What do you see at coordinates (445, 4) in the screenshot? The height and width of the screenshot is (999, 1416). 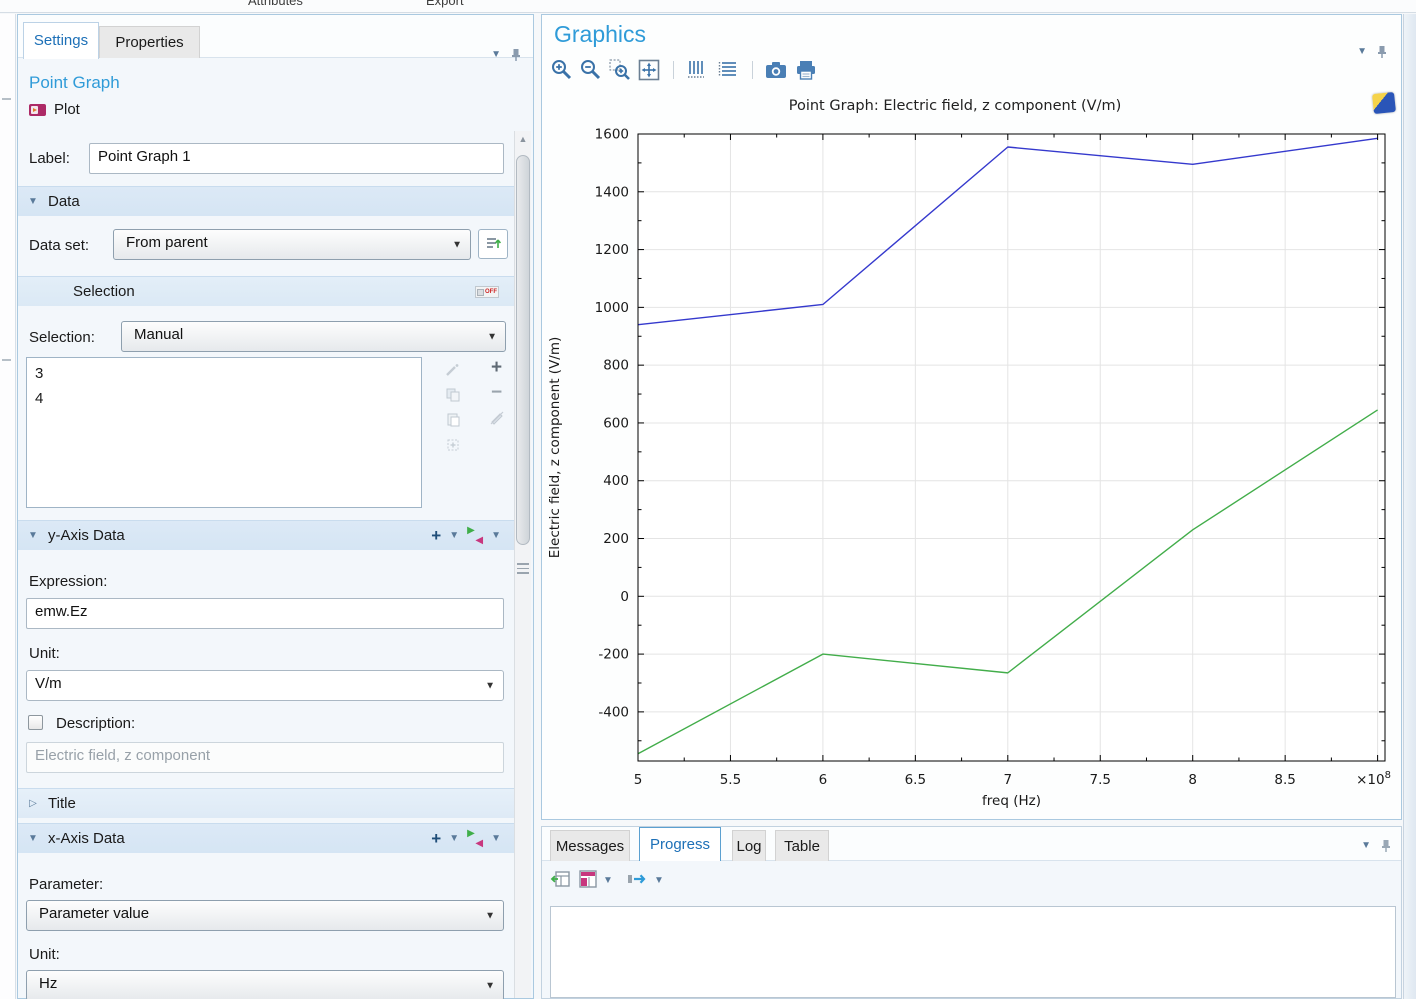 I see `ribbon-group-export: Export` at bounding box center [445, 4].